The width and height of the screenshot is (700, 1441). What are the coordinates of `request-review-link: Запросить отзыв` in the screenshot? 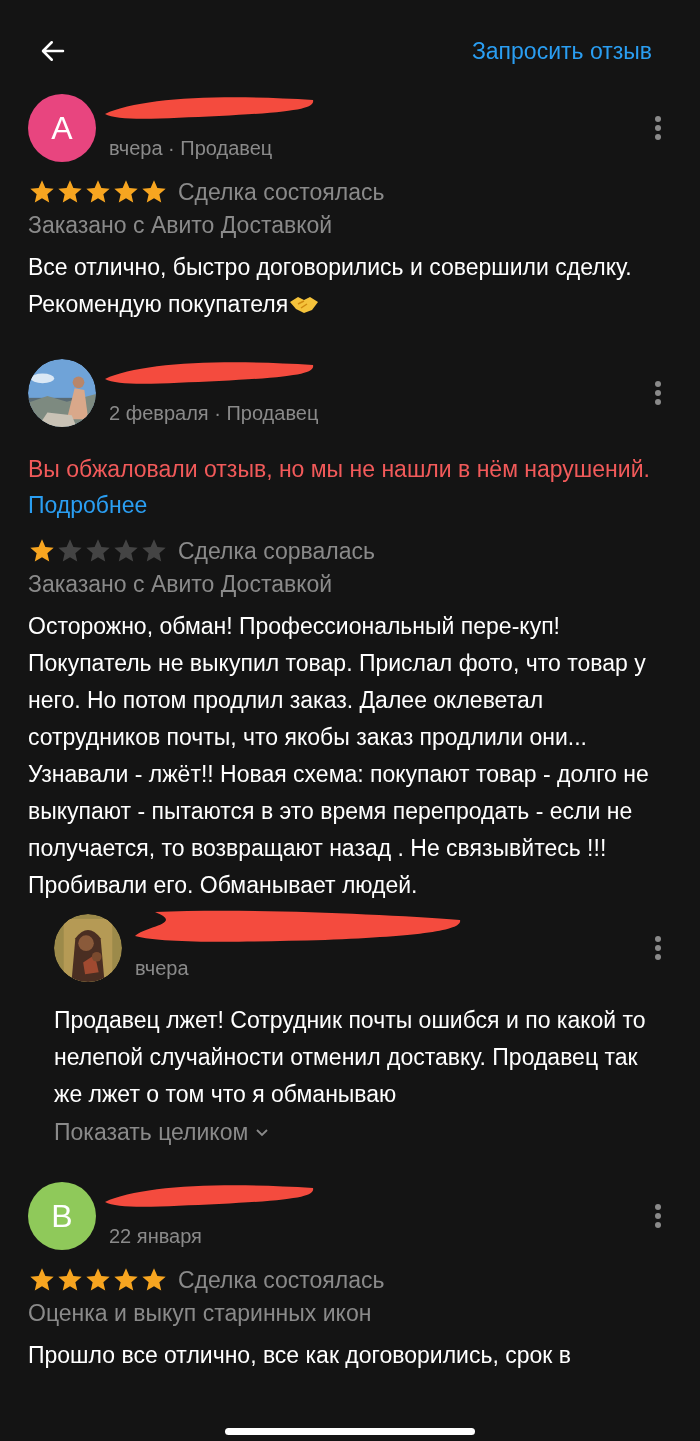 It's located at (561, 51).